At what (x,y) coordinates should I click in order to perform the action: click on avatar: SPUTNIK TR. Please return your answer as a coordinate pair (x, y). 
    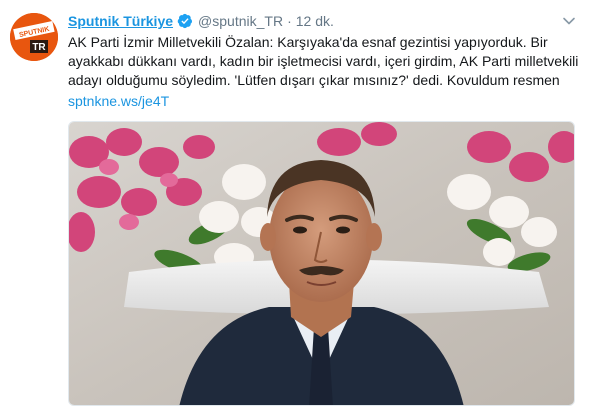
    Looking at the image, I should click on (34, 37).